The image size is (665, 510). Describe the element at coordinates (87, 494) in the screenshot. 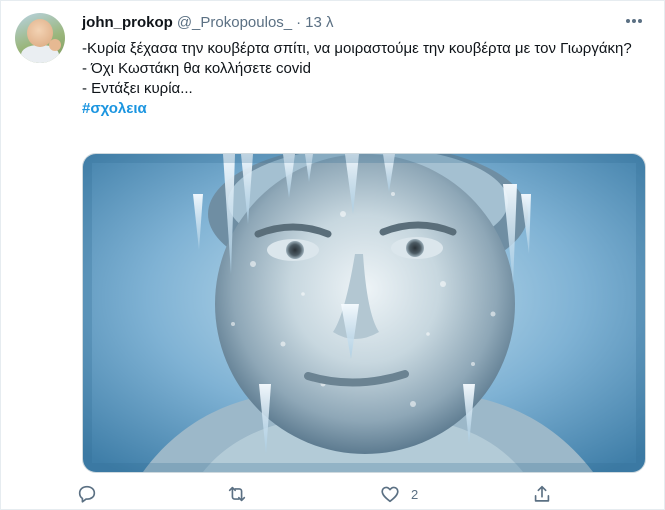

I see `reply-icon` at that location.